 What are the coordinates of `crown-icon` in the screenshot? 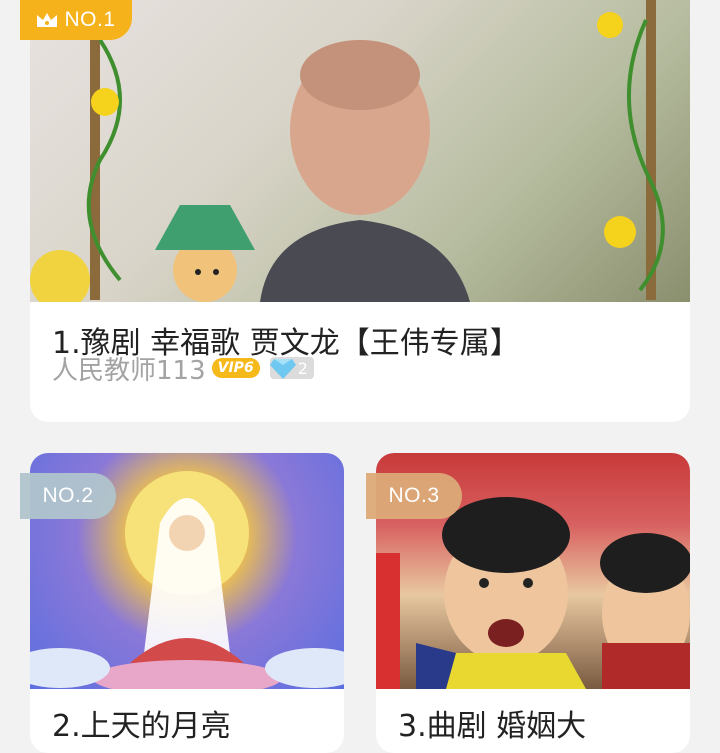 It's located at (47, 20).